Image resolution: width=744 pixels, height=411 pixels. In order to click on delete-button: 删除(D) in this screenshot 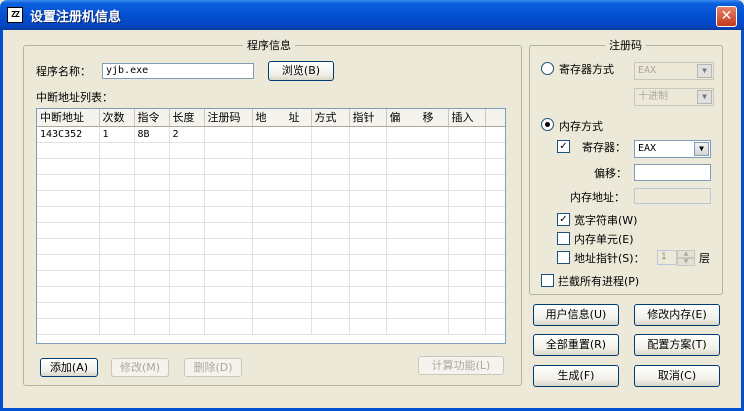, I will do `click(213, 367)`.